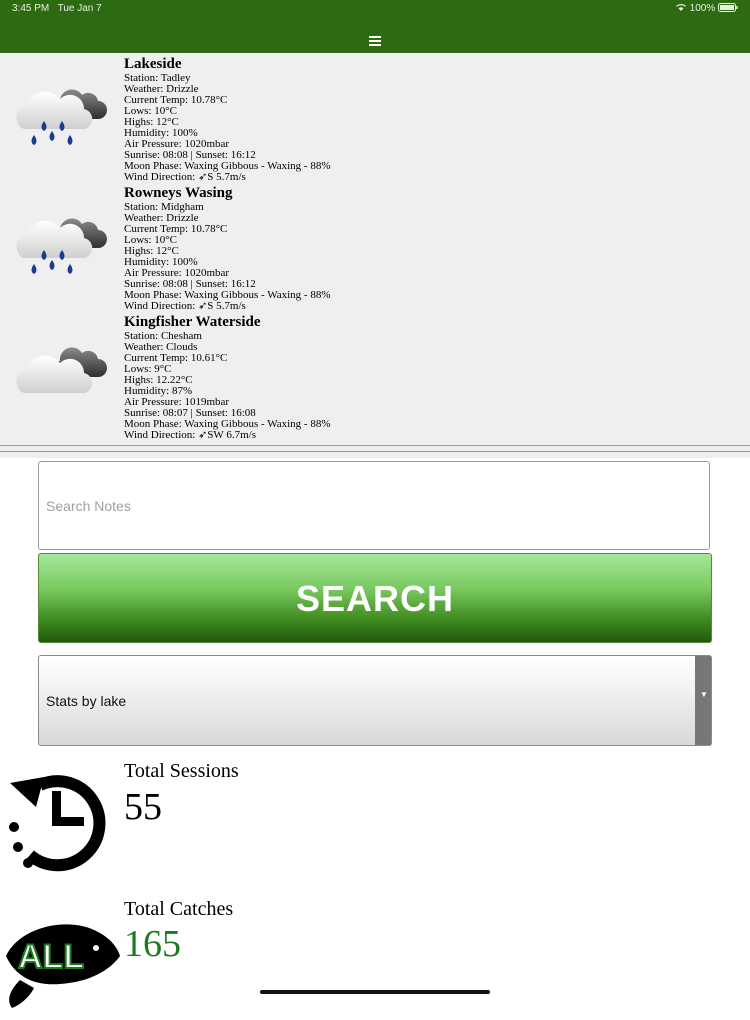  I want to click on stats-select-value: Stats by lake, so click(86, 701).